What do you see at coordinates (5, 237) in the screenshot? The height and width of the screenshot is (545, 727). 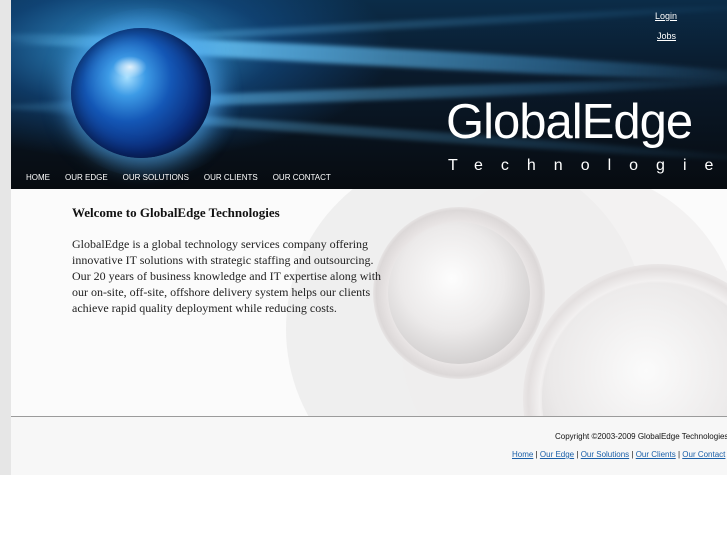 I see `left-gutter` at bounding box center [5, 237].